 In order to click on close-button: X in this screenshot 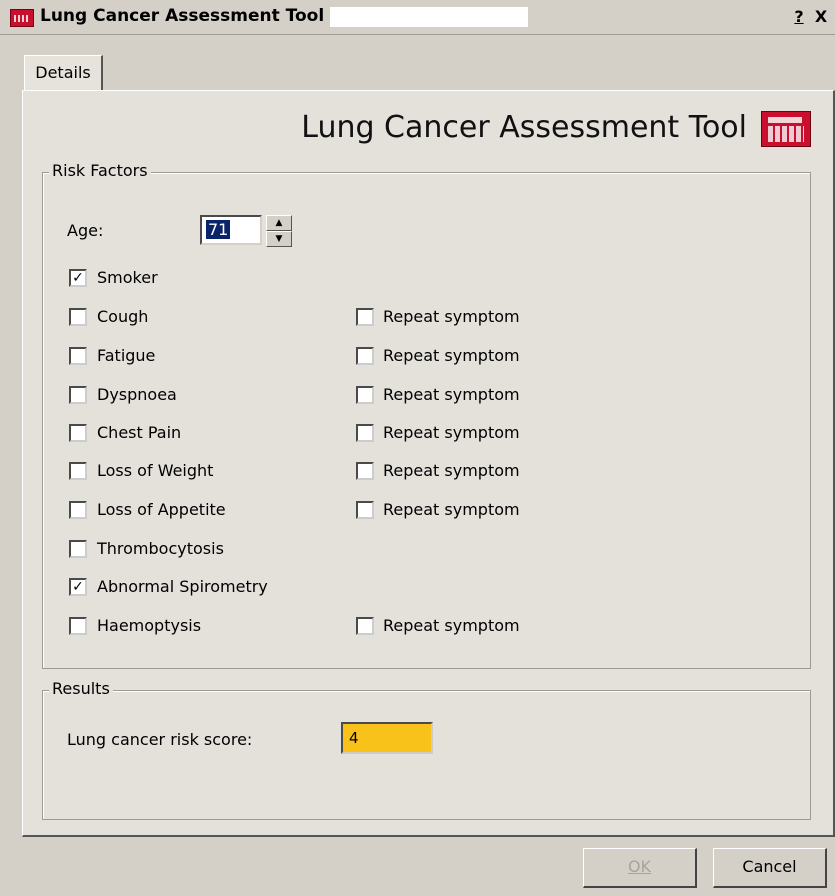, I will do `click(821, 17)`.